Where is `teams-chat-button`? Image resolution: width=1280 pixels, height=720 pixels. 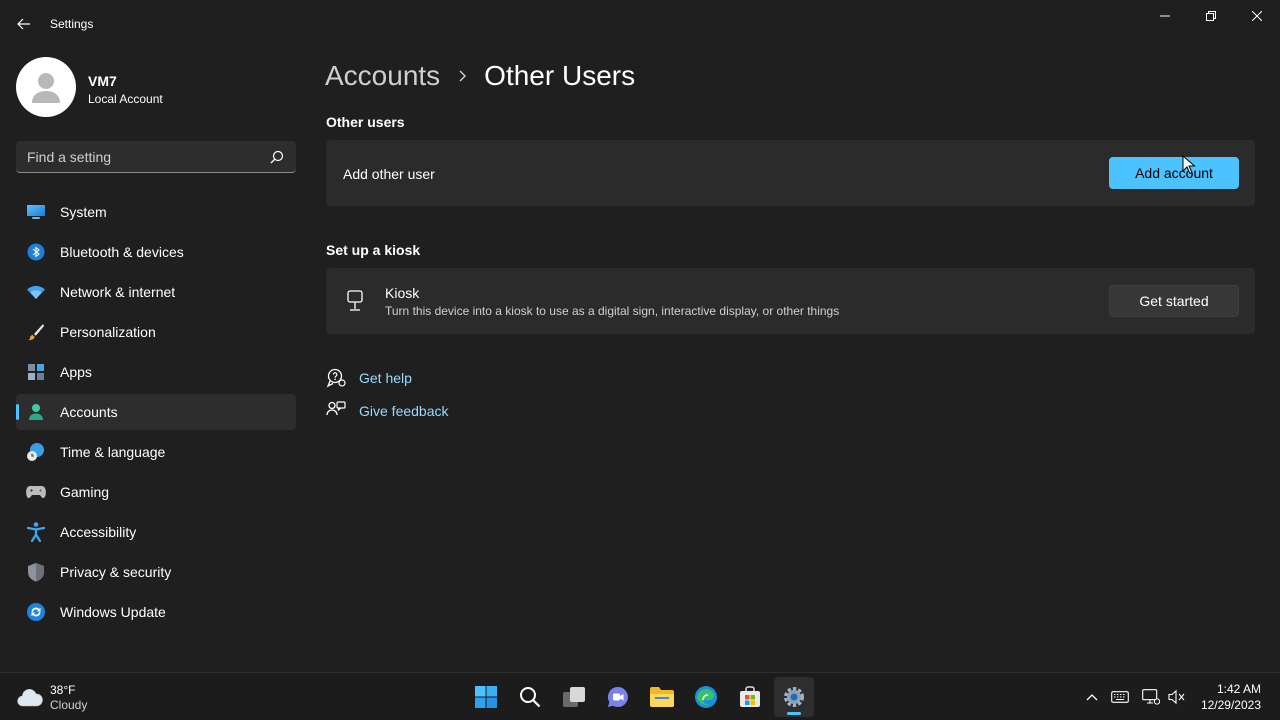 teams-chat-button is located at coordinates (618, 697).